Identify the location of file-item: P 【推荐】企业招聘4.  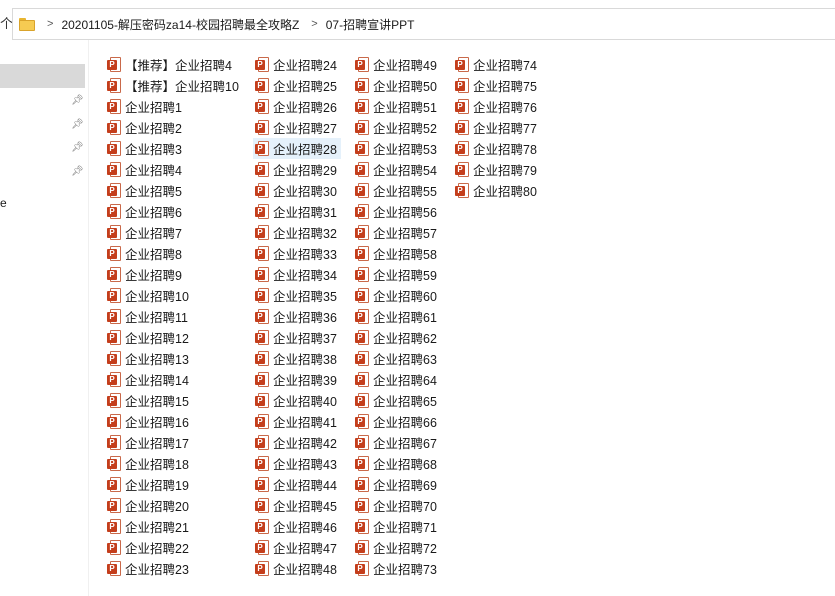
(172, 64).